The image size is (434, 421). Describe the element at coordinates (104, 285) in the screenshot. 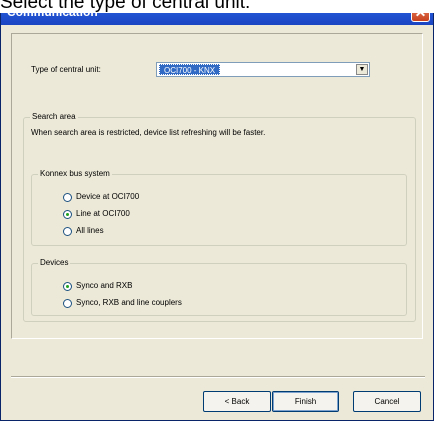

I see `option-synco-rxb: Synco and RXB` at that location.